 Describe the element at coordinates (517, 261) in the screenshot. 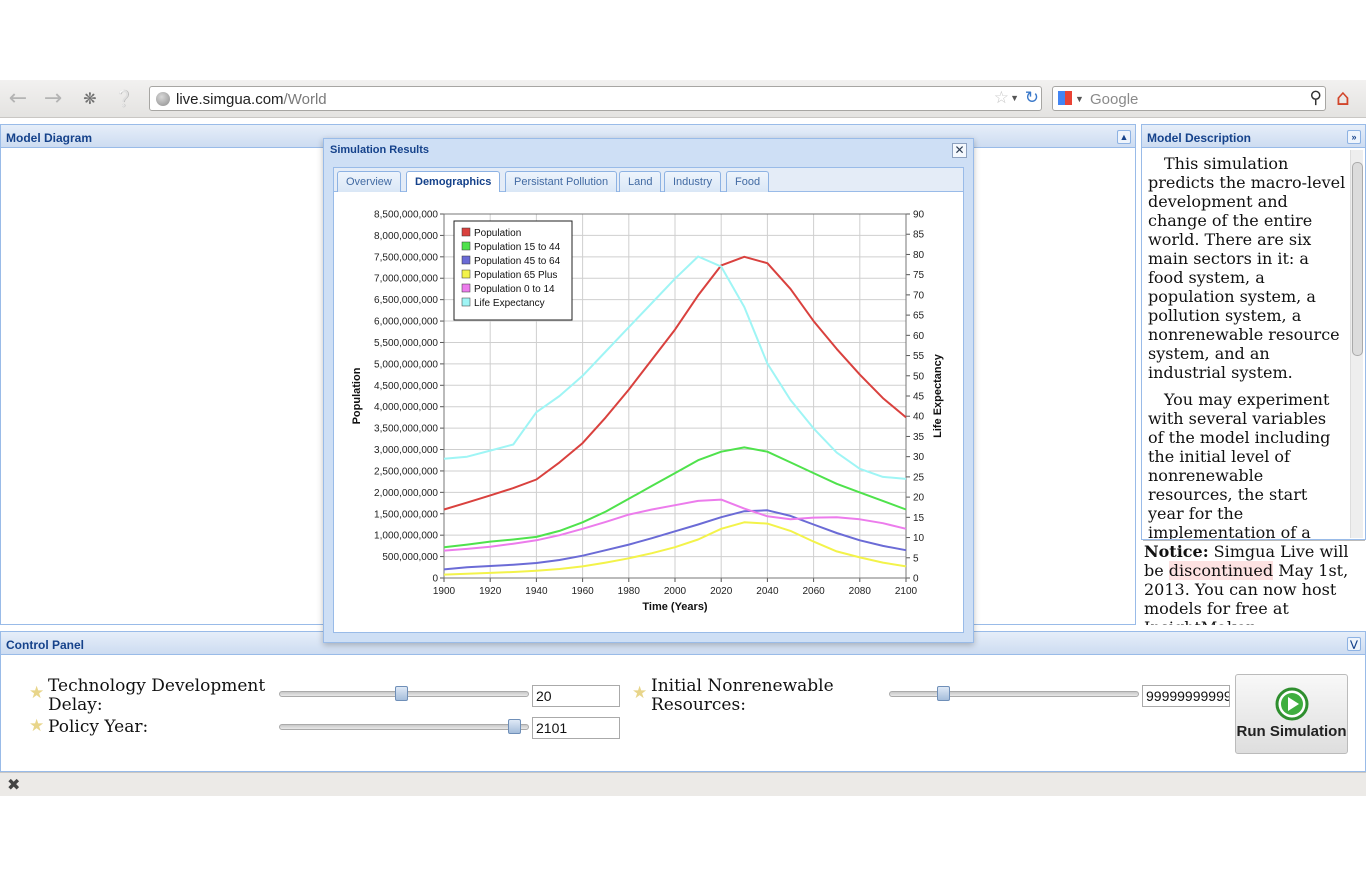

I see `legend-label: Population 45 to 64` at that location.